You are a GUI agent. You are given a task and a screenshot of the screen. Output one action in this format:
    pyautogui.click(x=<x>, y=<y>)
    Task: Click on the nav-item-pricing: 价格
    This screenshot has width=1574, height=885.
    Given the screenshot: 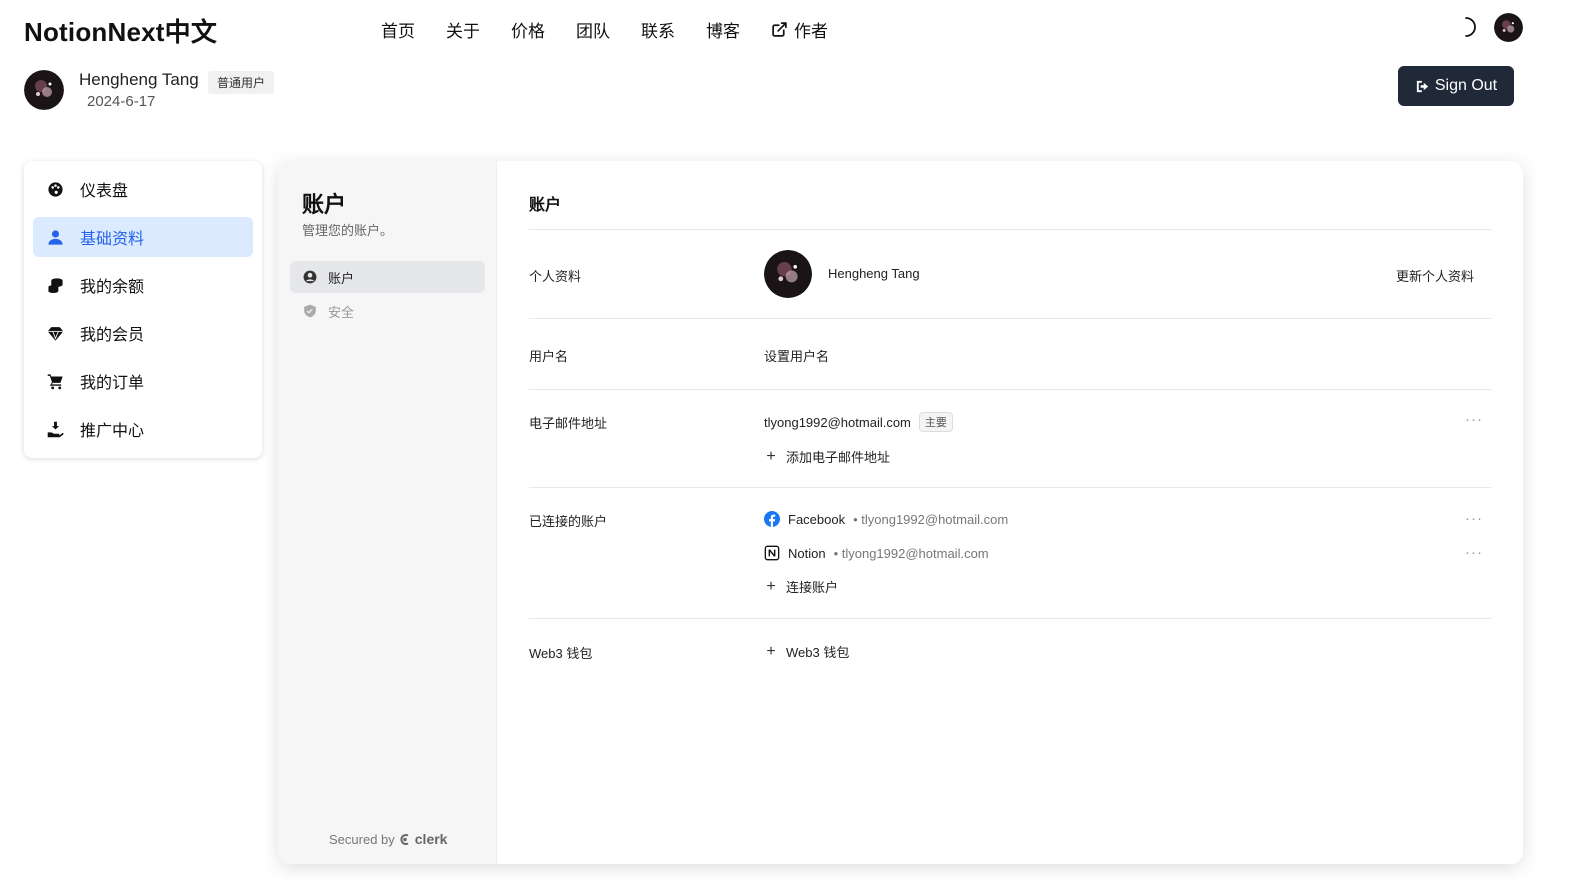 What is the action you would take?
    pyautogui.click(x=528, y=29)
    